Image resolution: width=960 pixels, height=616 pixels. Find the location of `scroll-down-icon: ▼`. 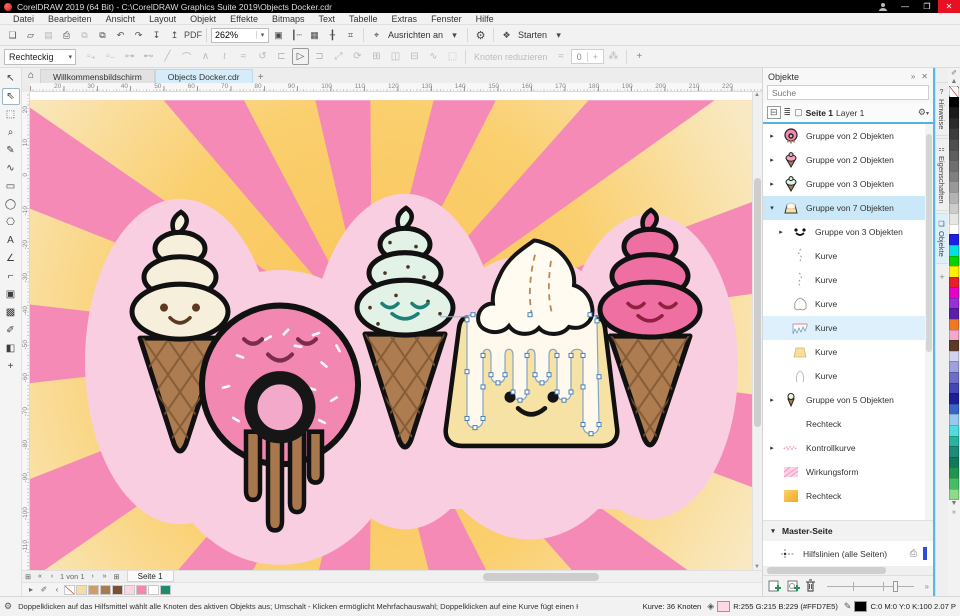

scroll-down-icon: ▼ is located at coordinates (757, 567).